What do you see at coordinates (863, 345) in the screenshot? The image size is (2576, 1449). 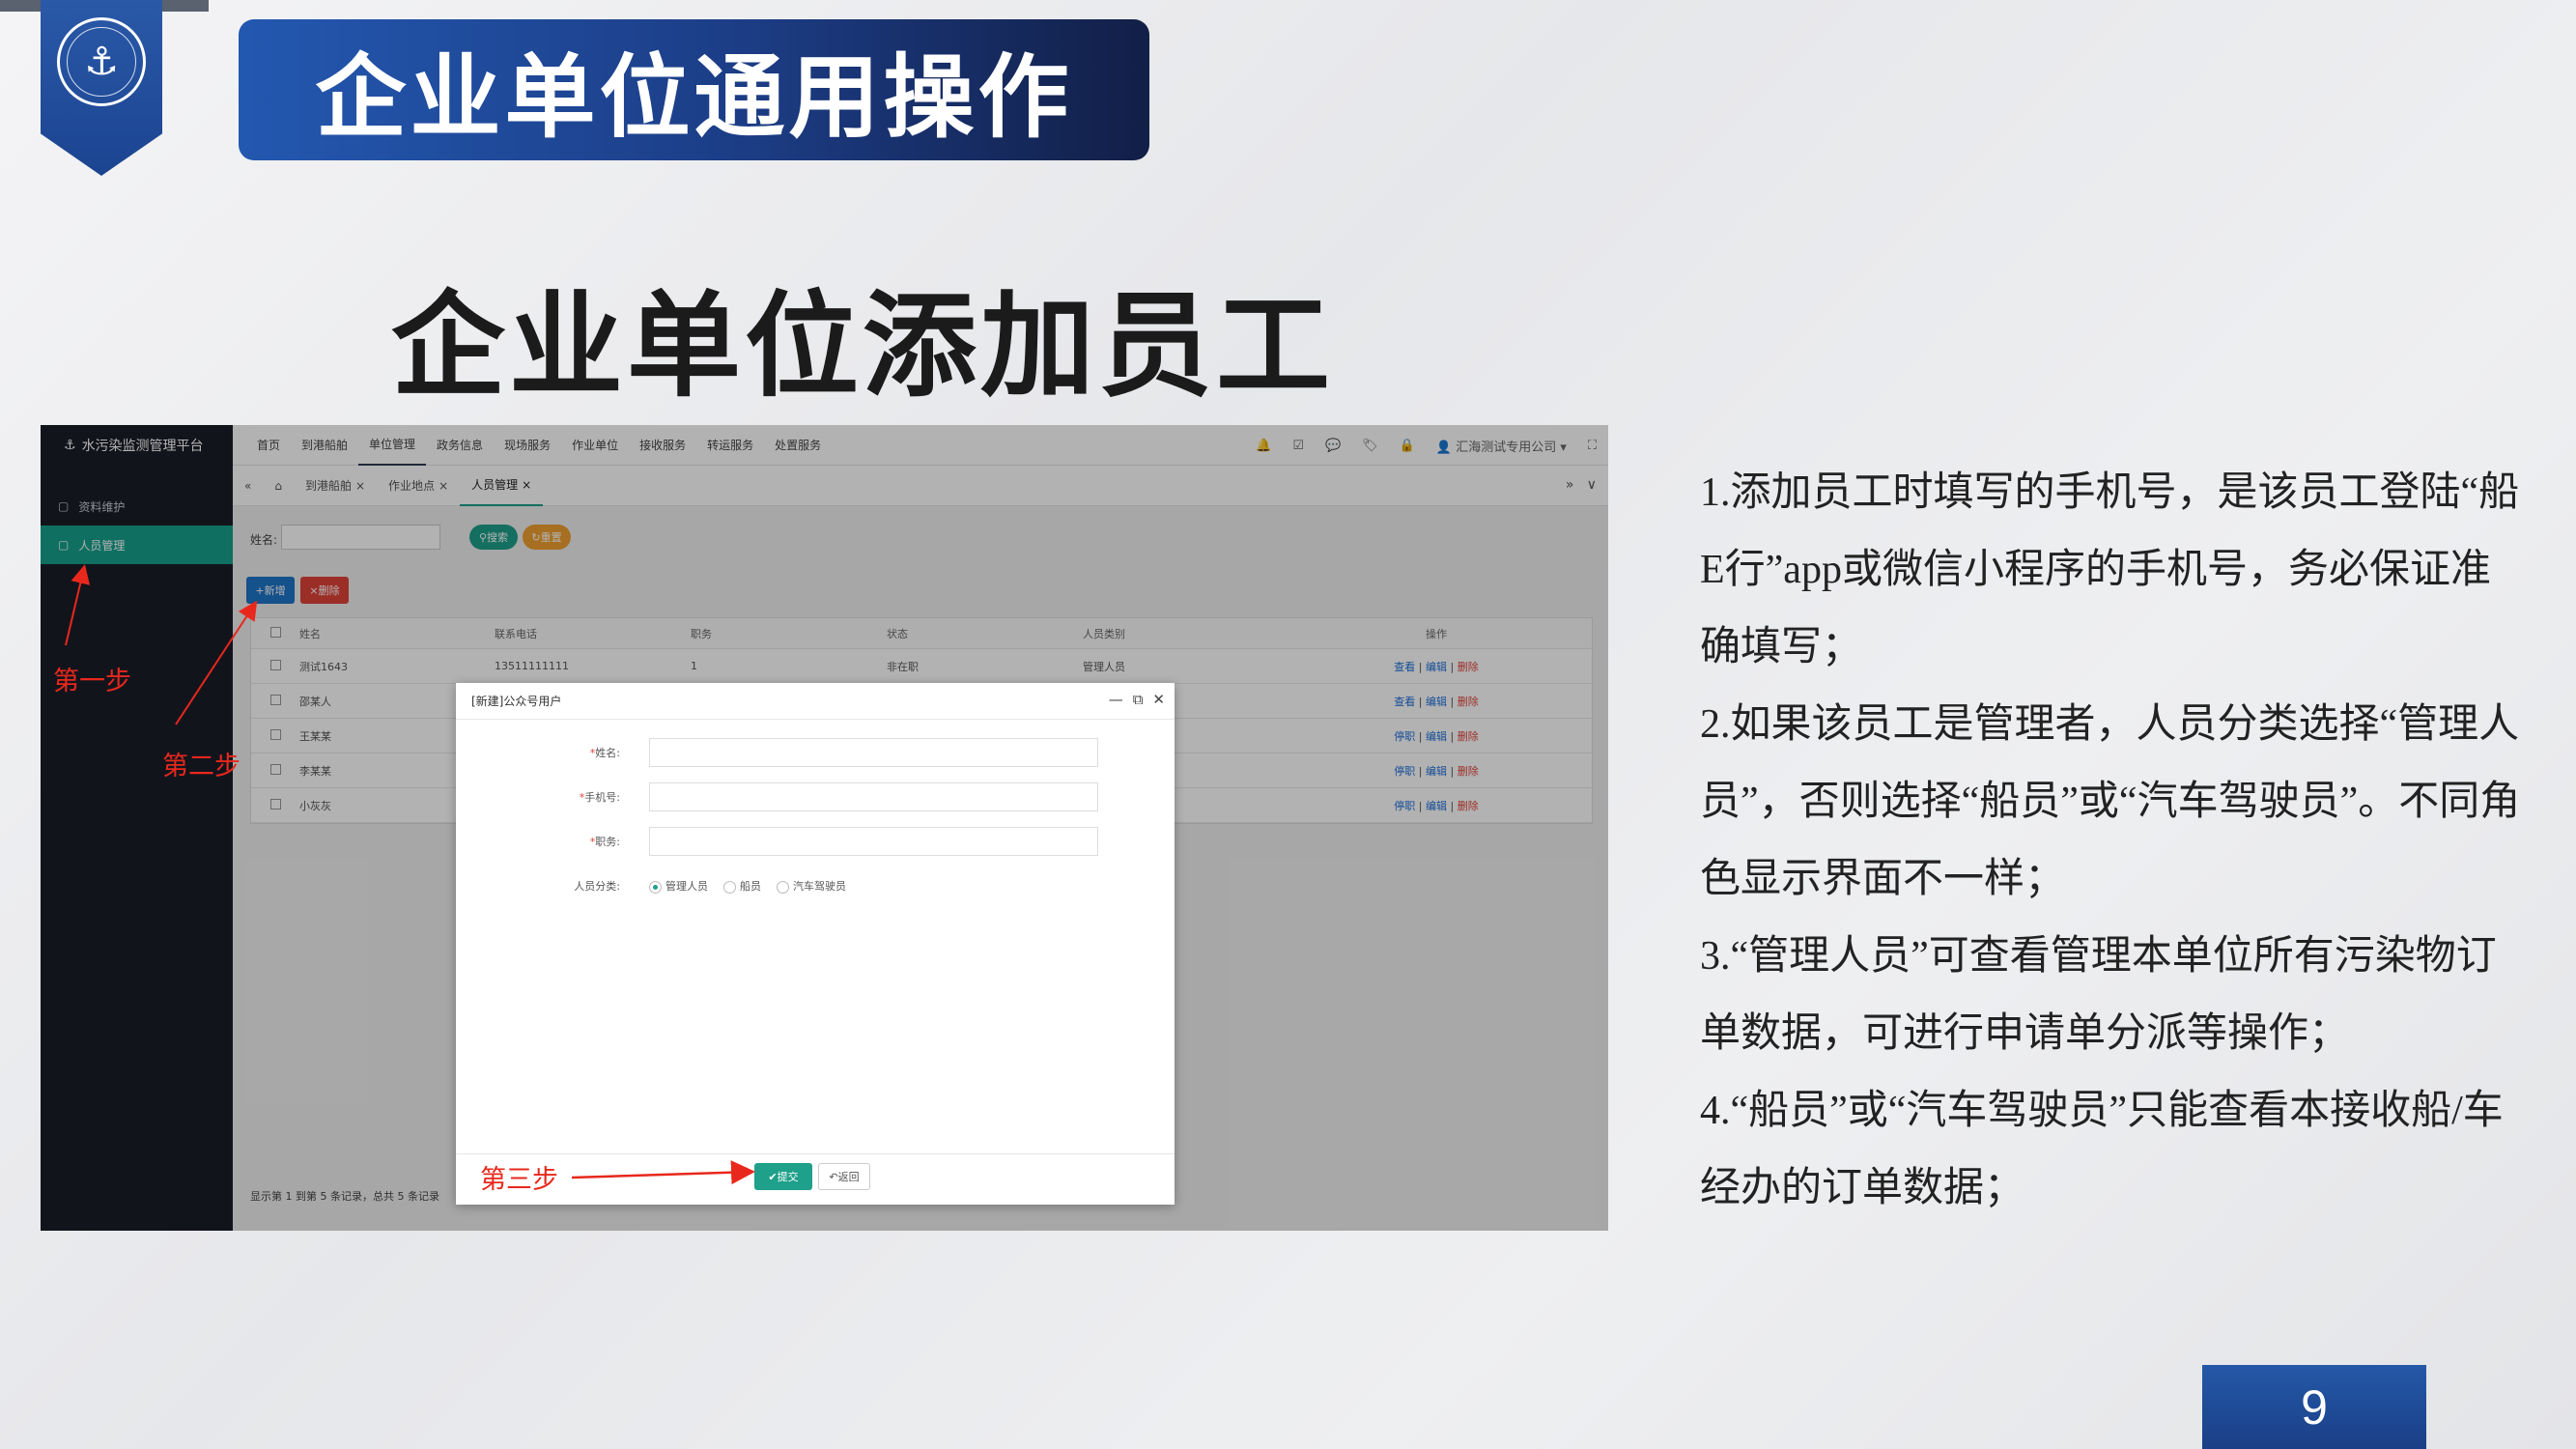 I see `slide-subtitle: 企业单位添加员工` at bounding box center [863, 345].